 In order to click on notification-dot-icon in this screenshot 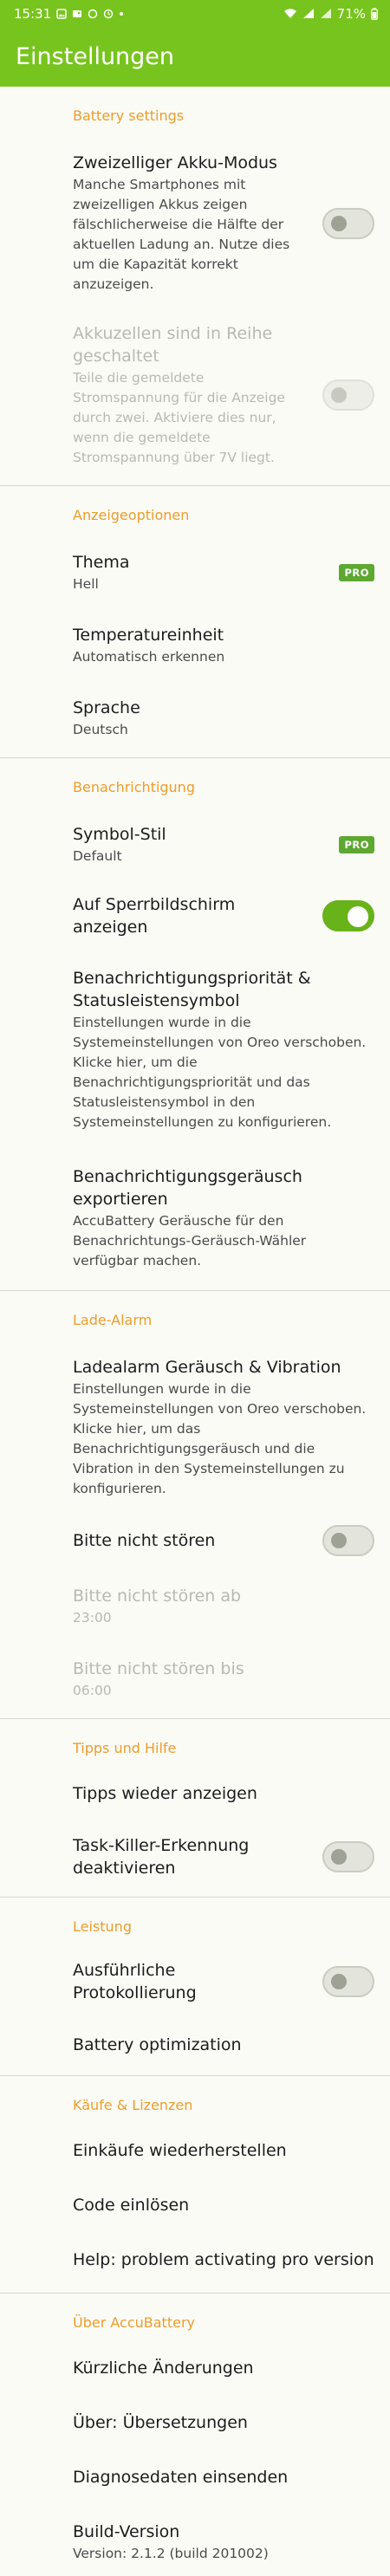, I will do `click(122, 14)`.